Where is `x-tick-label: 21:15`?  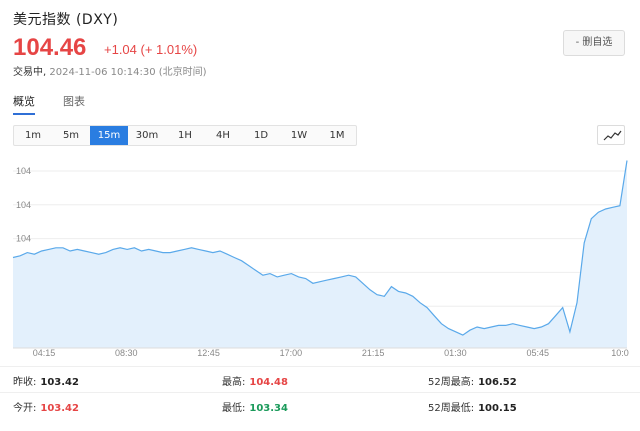
x-tick-label: 21:15 is located at coordinates (373, 353).